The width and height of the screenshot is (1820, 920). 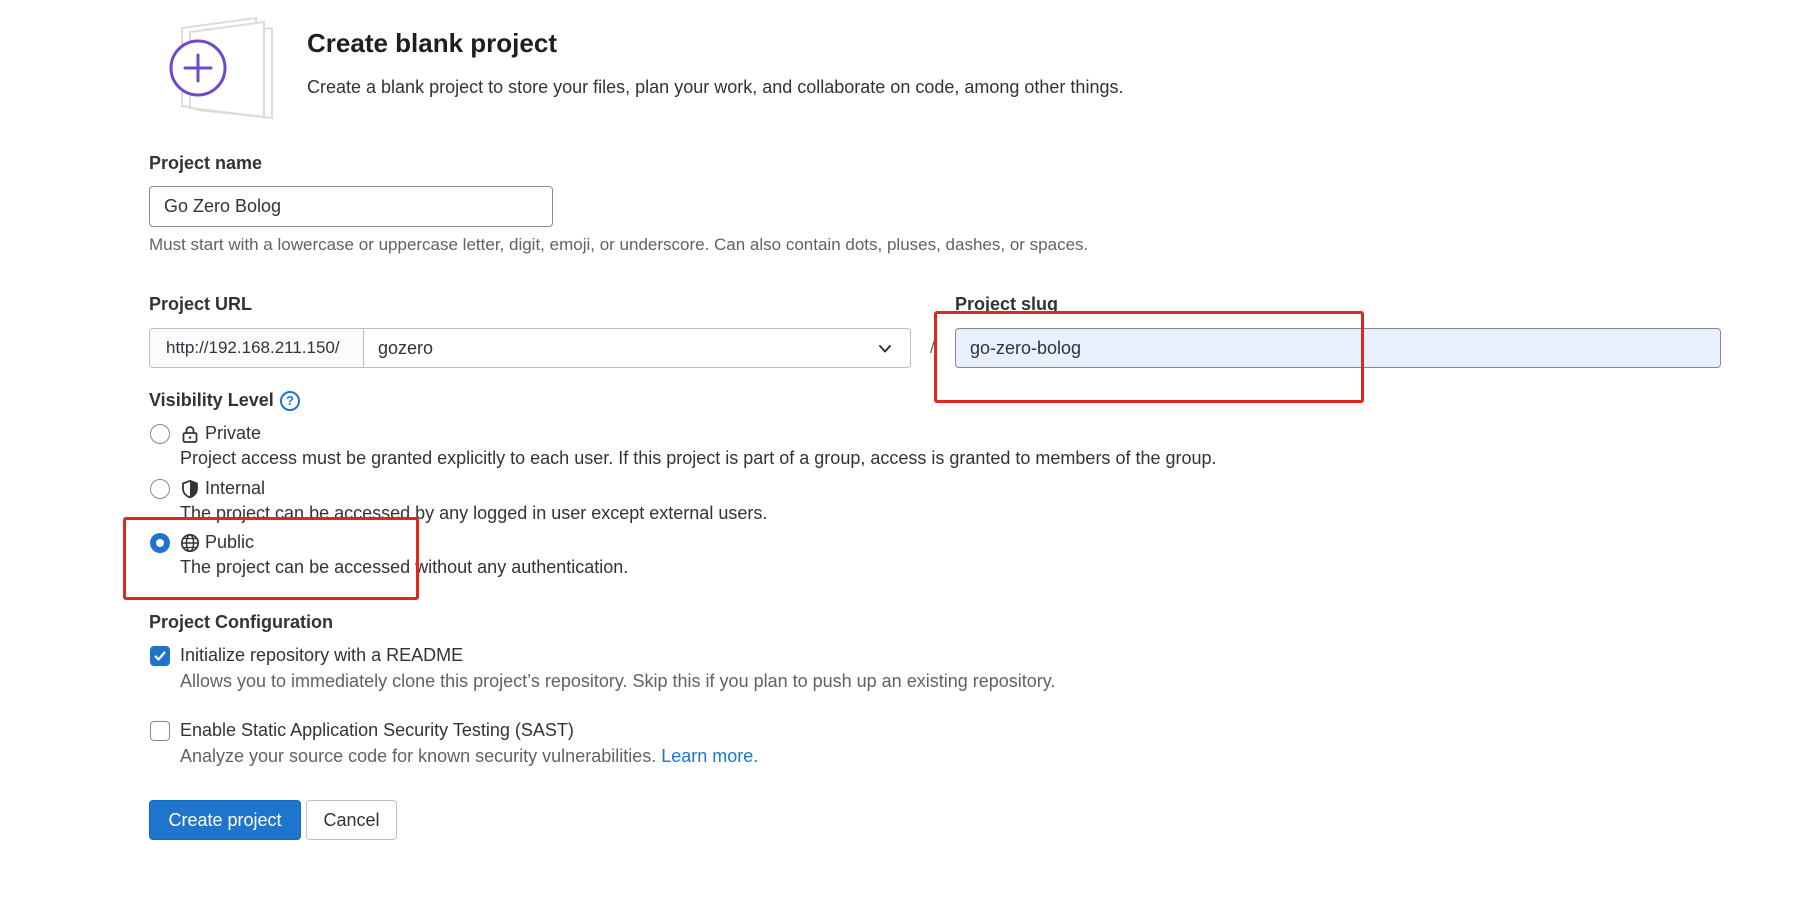 I want to click on project-url-prefix: http://192.168.211.150/, so click(x=256, y=348).